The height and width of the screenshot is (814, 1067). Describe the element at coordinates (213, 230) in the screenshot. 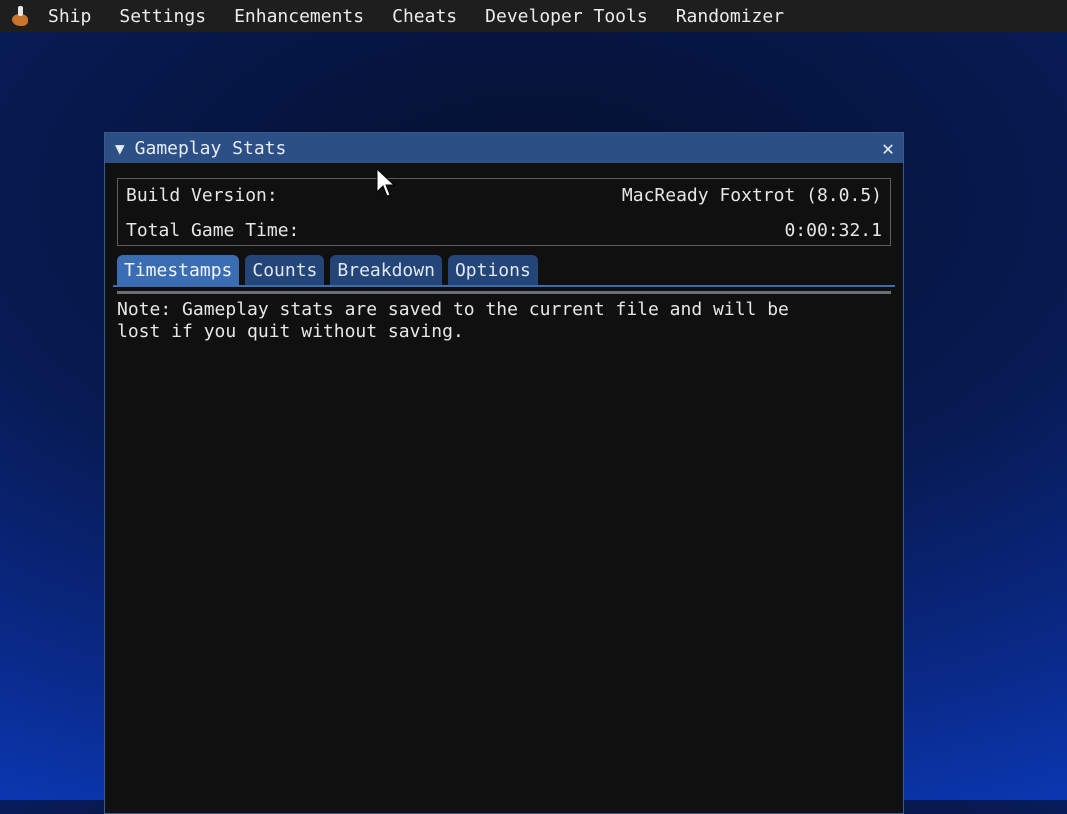

I see `total-game-time-label: Total Game Time:` at that location.